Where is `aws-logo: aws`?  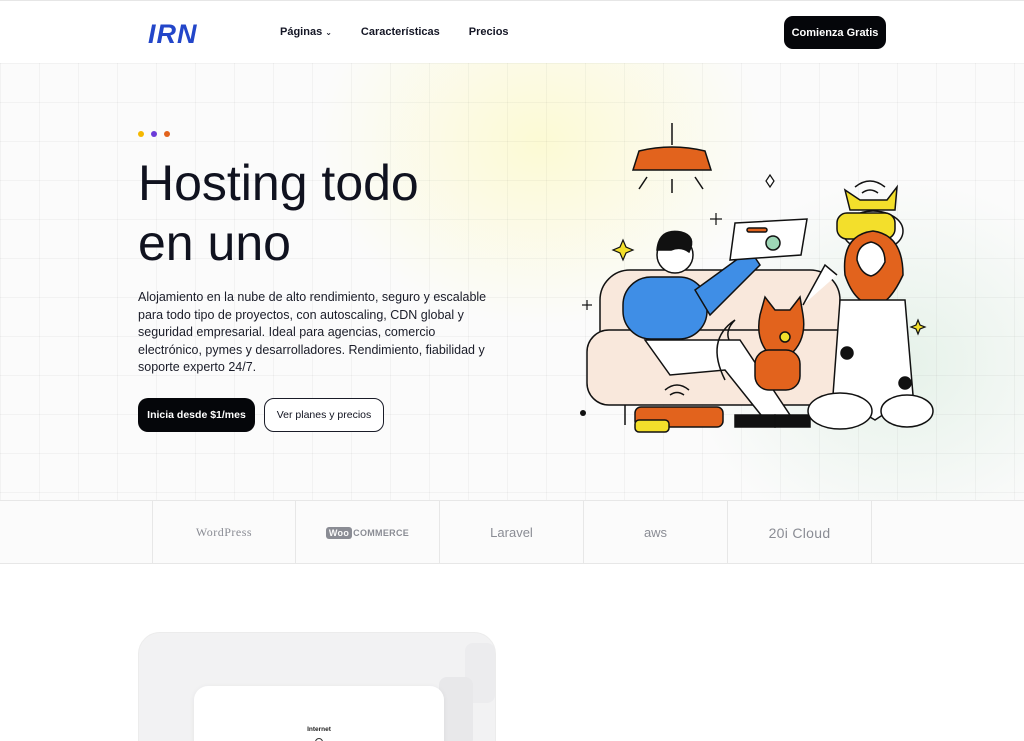
aws-logo: aws is located at coordinates (656, 532).